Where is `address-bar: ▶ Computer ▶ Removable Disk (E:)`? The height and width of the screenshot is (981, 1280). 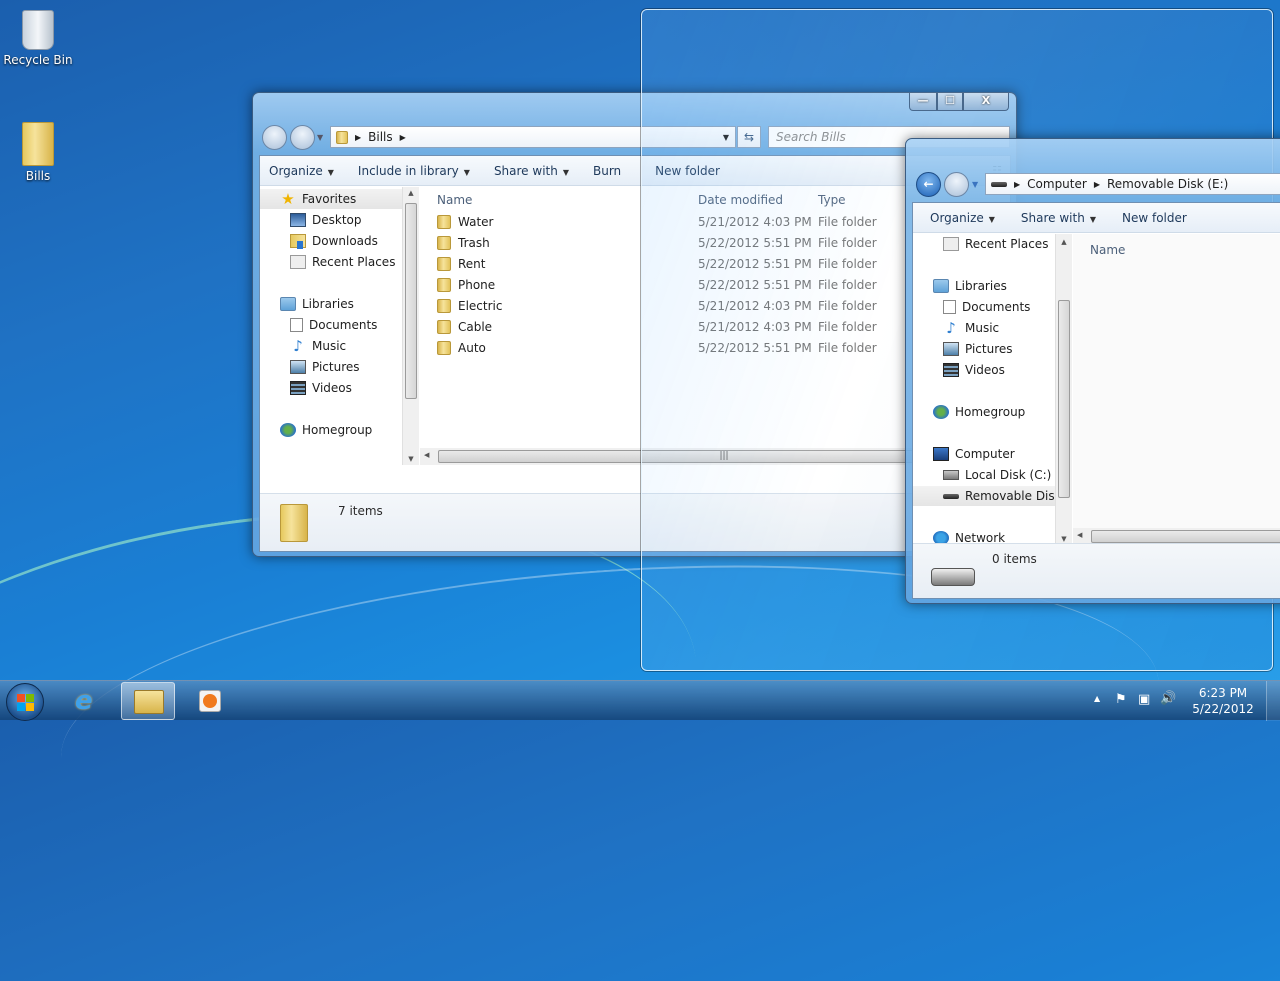 address-bar: ▶ Computer ▶ Removable Disk (E:) is located at coordinates (1132, 184).